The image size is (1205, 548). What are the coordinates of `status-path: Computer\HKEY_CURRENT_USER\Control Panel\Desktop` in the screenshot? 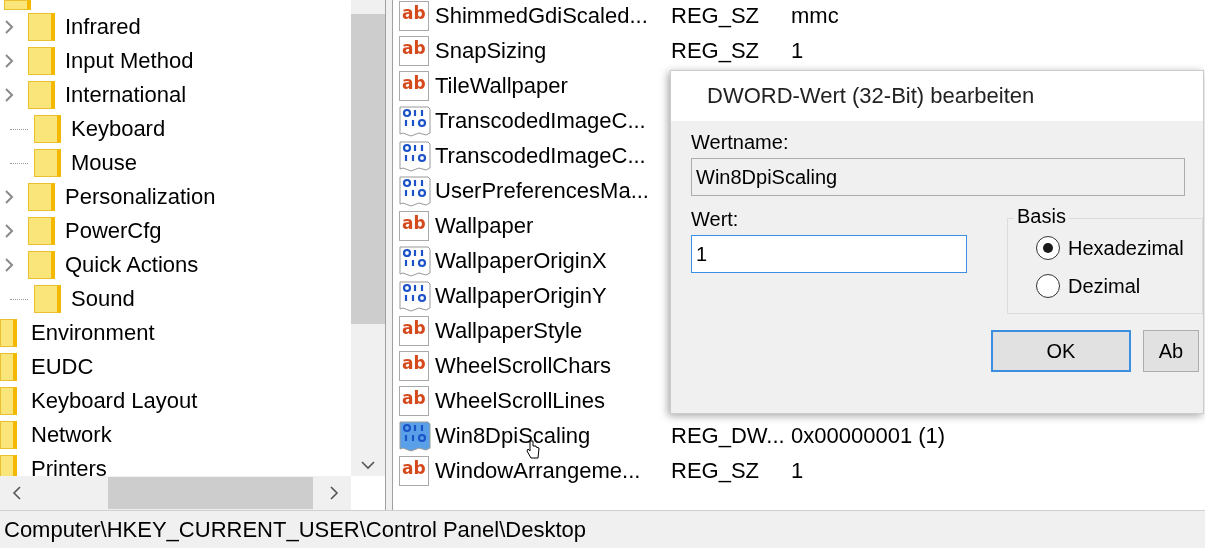 It's located at (295, 529).